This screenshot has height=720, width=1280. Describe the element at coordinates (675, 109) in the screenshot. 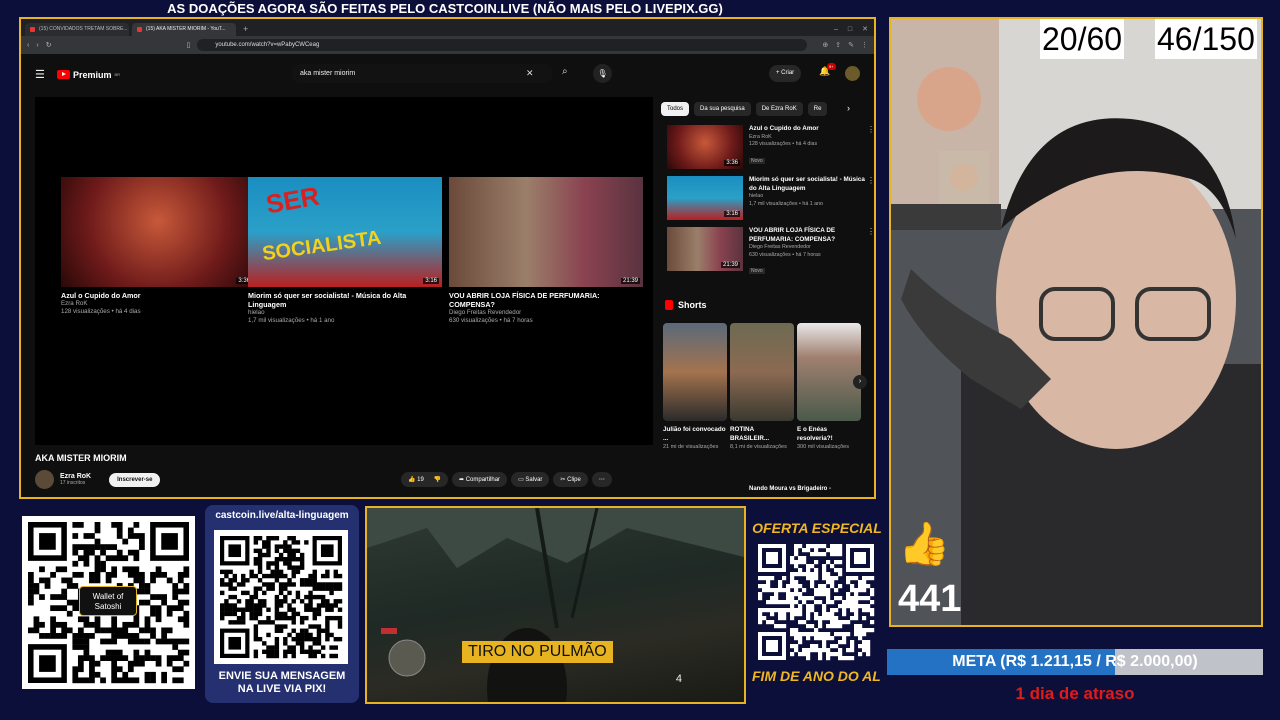

I see `chip-all: Todos` at that location.